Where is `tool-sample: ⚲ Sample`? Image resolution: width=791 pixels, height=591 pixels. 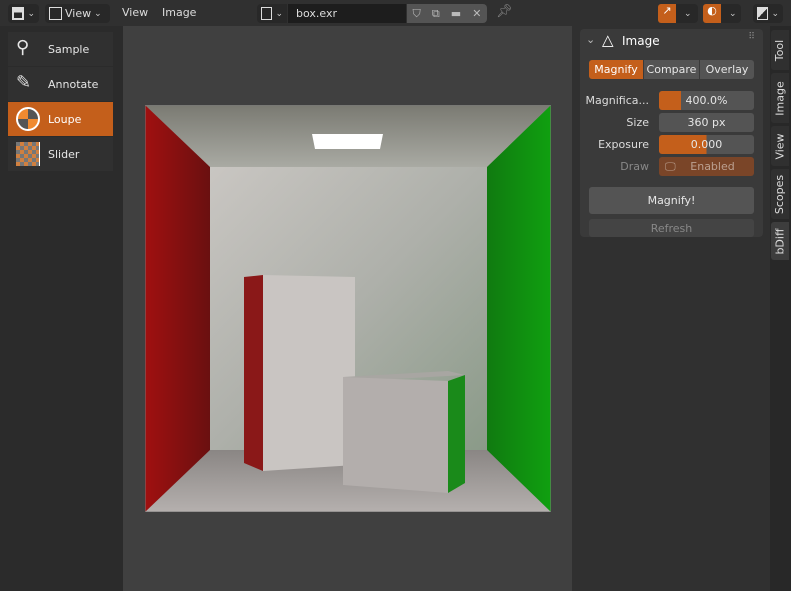
tool-sample: ⚲ Sample is located at coordinates (60, 49).